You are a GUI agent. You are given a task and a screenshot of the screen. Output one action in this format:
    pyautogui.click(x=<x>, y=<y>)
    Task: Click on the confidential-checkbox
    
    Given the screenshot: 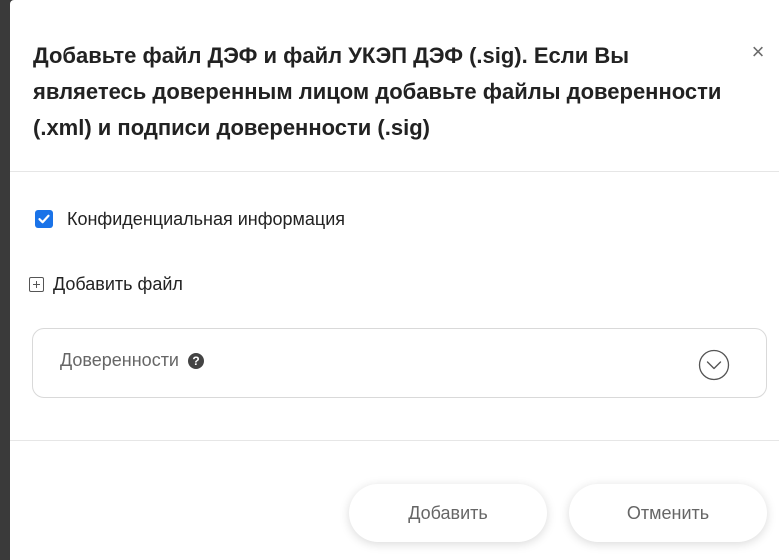 What is the action you would take?
    pyautogui.click(x=44, y=219)
    